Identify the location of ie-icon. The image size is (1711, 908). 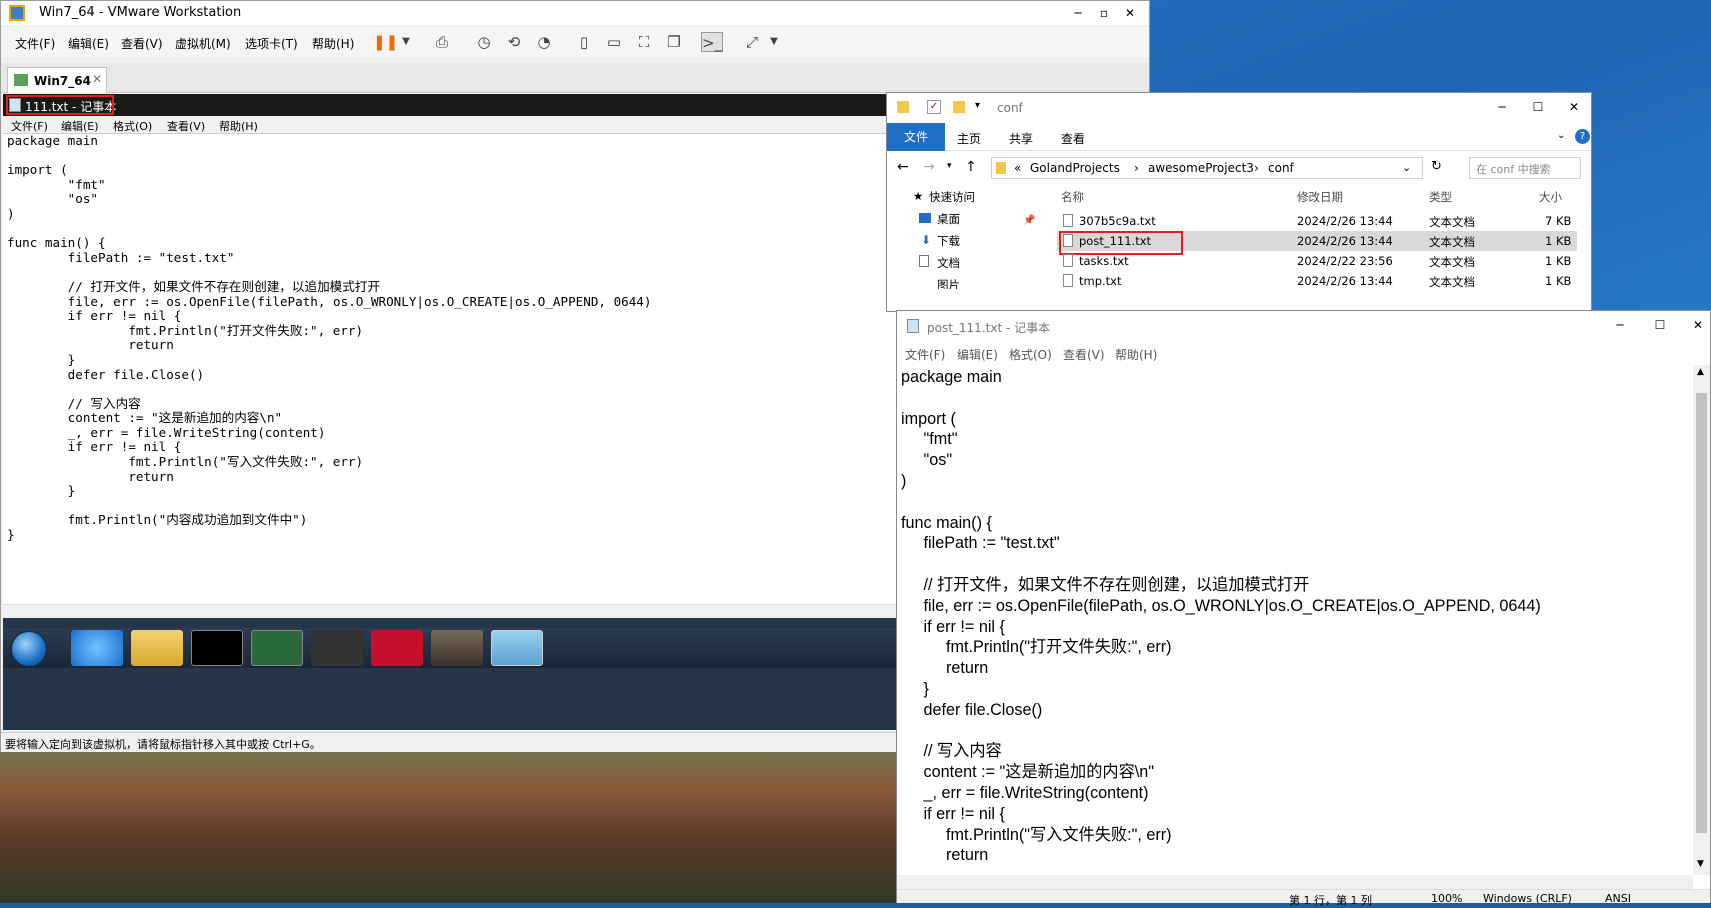
(97, 648).